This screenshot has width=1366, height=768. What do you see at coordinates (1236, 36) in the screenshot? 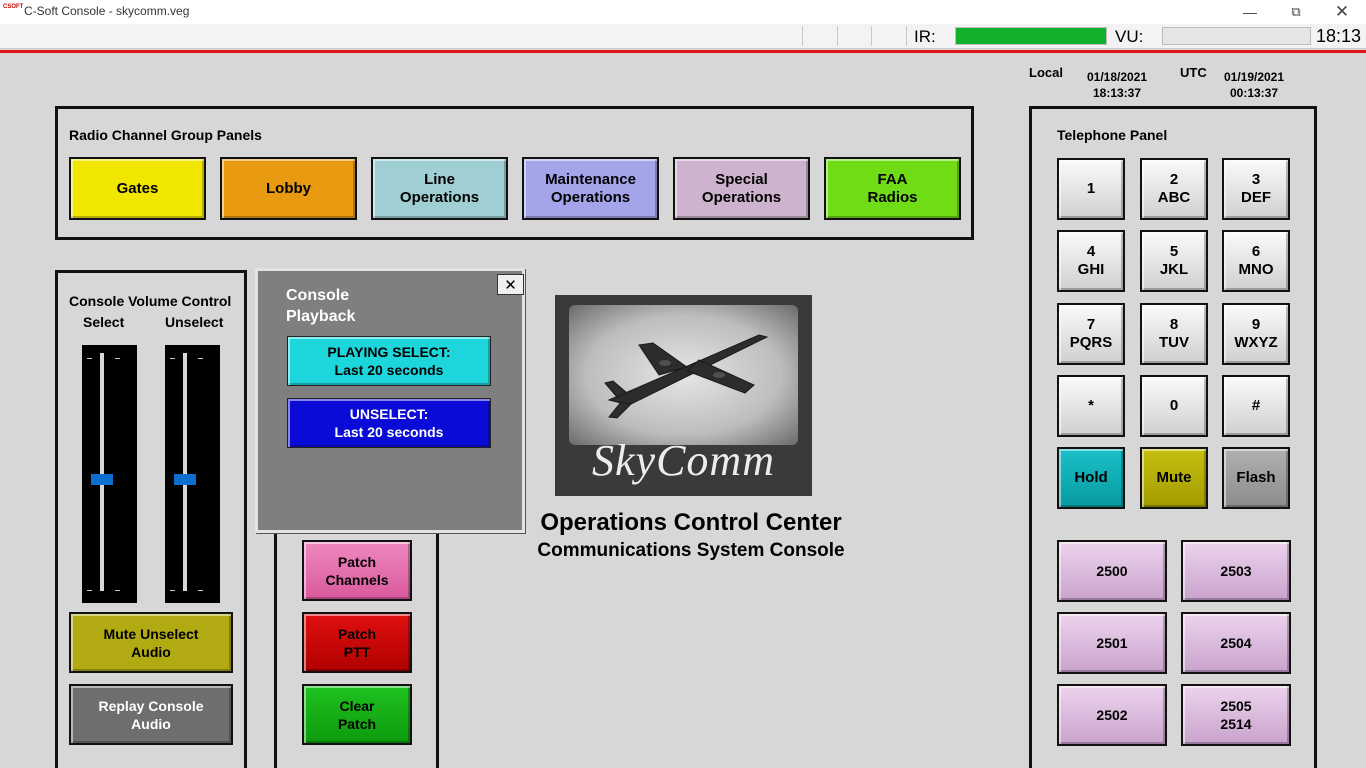
I see `vu-meter` at bounding box center [1236, 36].